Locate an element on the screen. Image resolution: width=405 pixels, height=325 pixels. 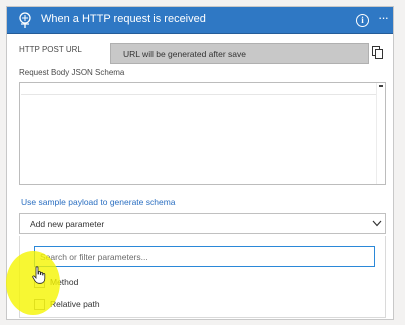
parameter-search-input is located at coordinates (204, 256).